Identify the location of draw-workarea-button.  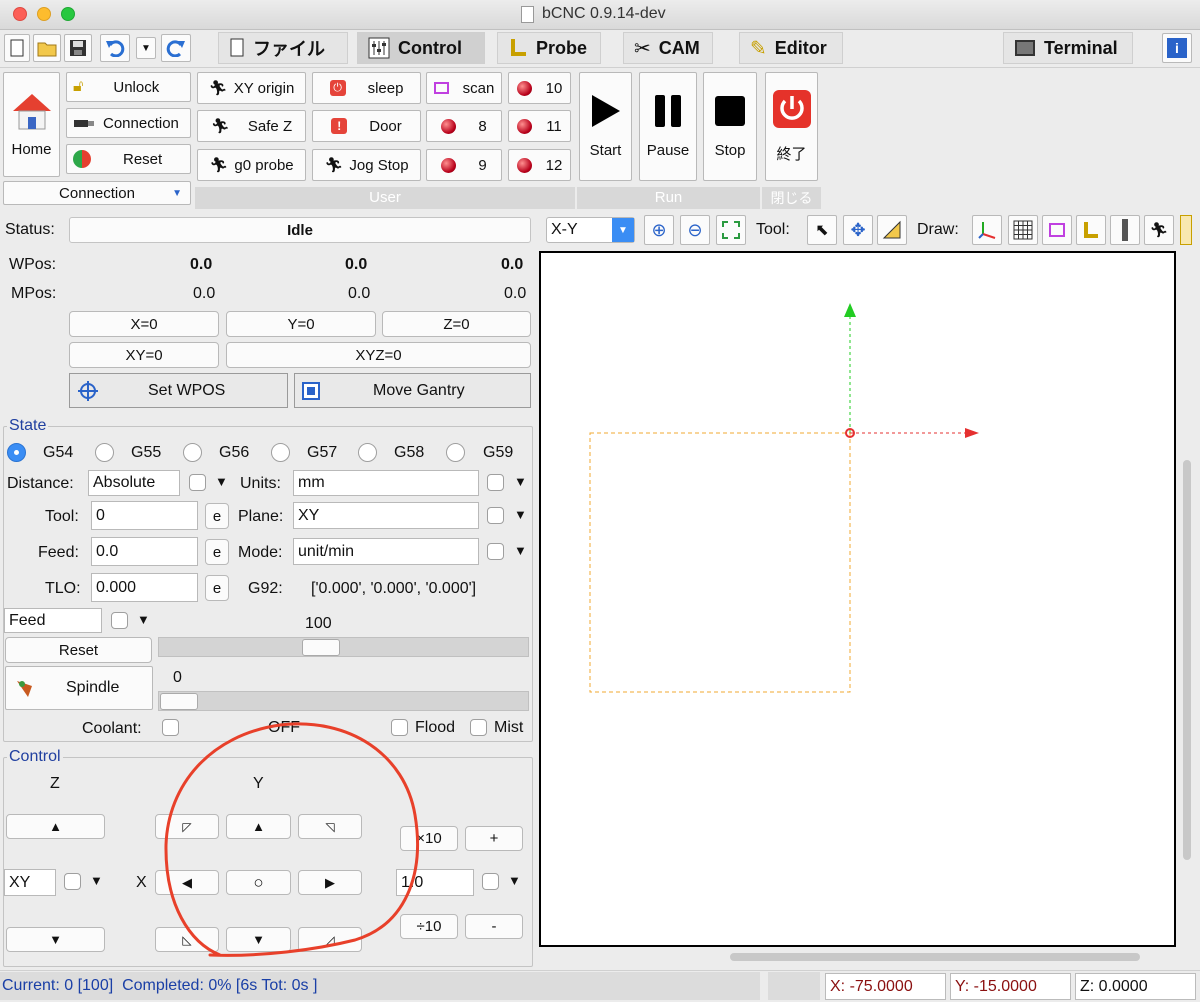
(1125, 230).